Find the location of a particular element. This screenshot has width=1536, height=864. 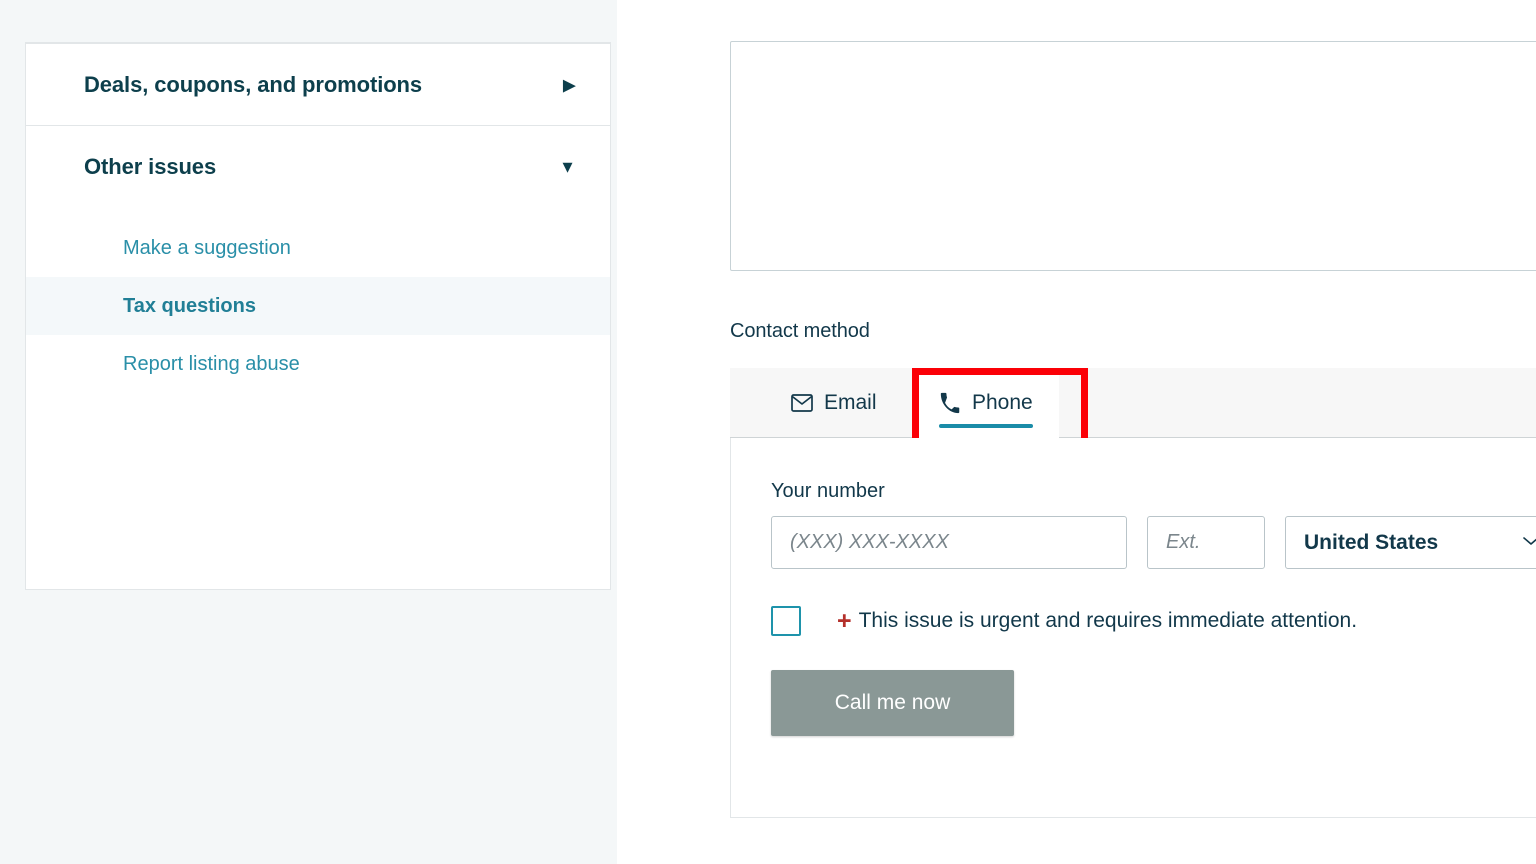

sidebar-item-label: Report listing abuse is located at coordinates (211, 364).